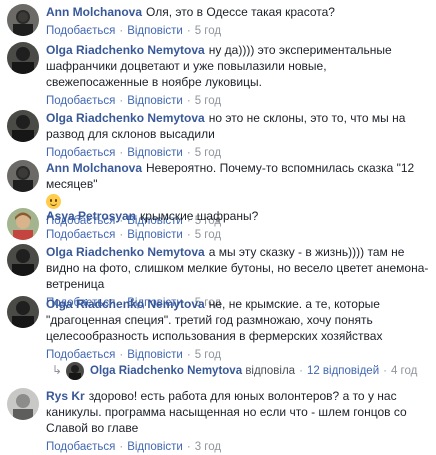 Image resolution: width=436 pixels, height=455 pixels. What do you see at coordinates (404, 371) in the screenshot?
I see `reply-timestamp: 4 год` at bounding box center [404, 371].